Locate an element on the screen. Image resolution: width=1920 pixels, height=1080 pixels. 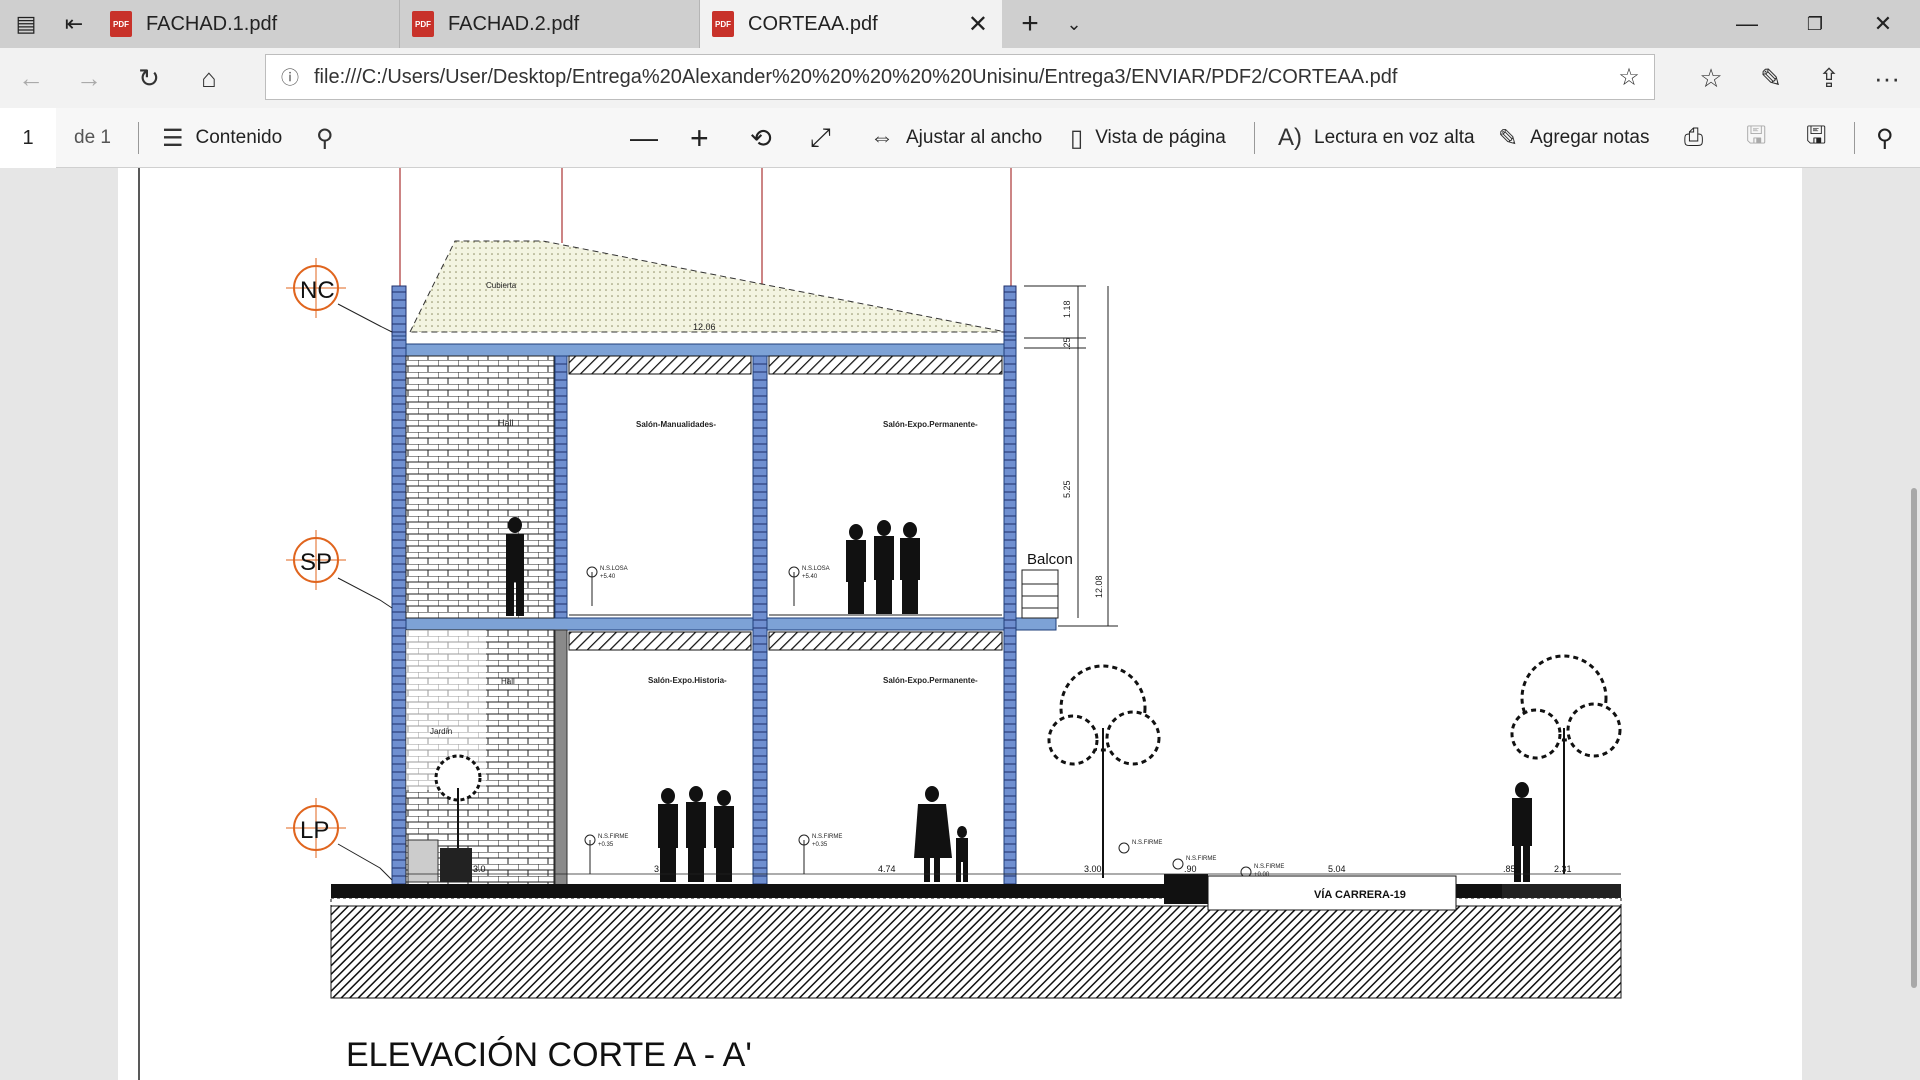
new-tab-icon: + is located at coordinates (1030, 24).